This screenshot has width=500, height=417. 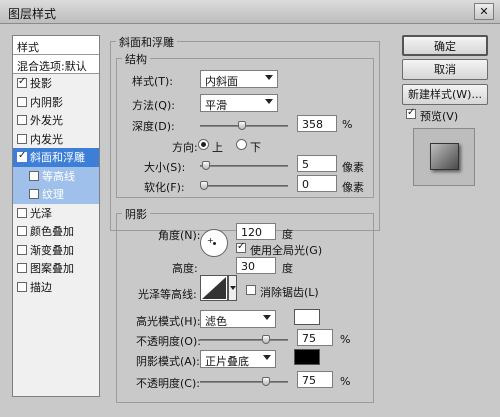 I want to click on altitude-input: 30, so click(x=256, y=265).